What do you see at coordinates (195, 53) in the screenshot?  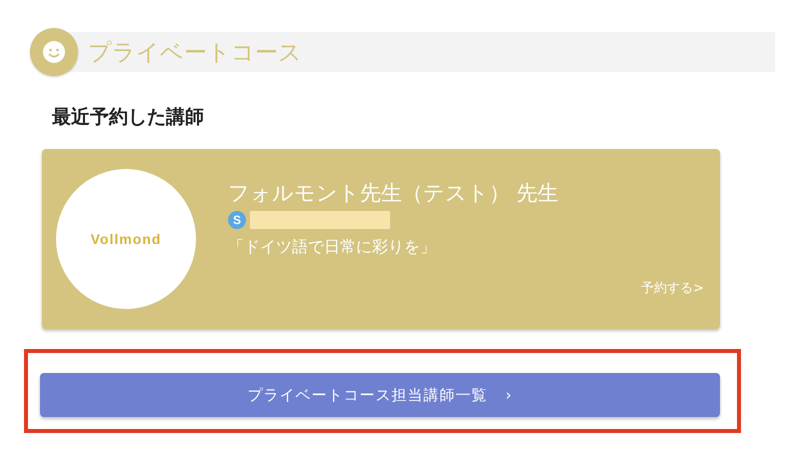 I see `section-title: プライベートコース` at bounding box center [195, 53].